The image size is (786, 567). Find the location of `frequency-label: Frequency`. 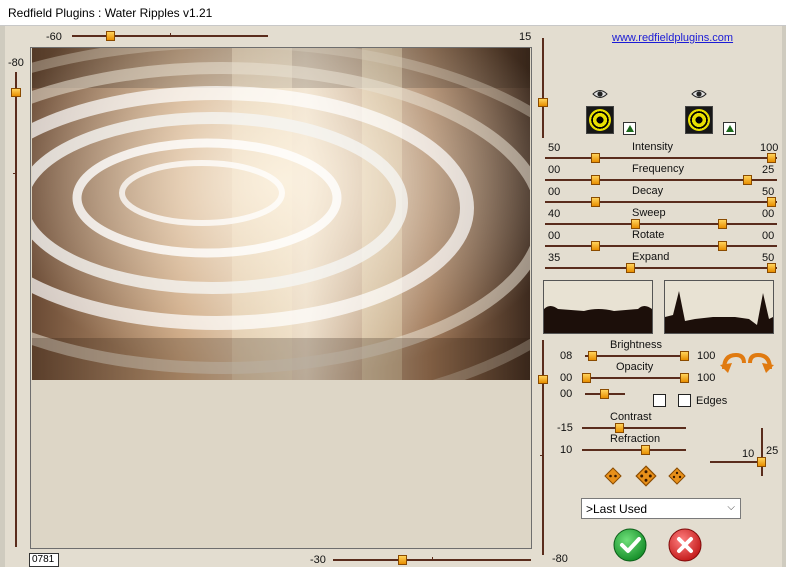

frequency-label: Frequency is located at coordinates (658, 169).